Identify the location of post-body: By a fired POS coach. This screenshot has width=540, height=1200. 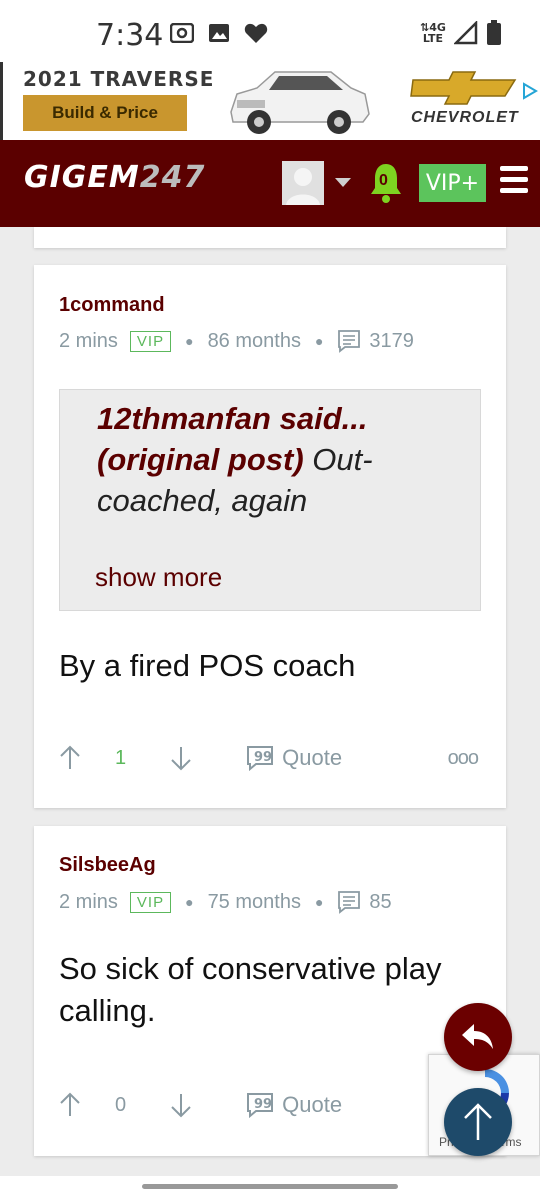
(207, 665).